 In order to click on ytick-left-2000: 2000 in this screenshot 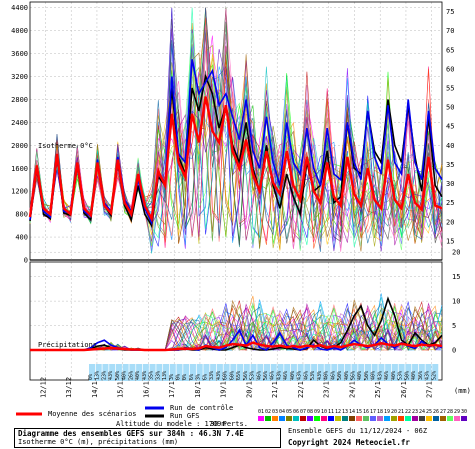, I will do `click(19, 146)`.